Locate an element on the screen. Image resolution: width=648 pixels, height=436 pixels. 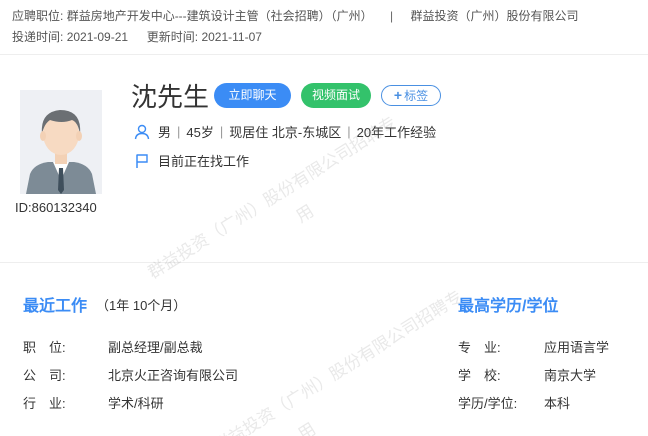
chat-now-button: 立即聊天 is located at coordinates (252, 95).